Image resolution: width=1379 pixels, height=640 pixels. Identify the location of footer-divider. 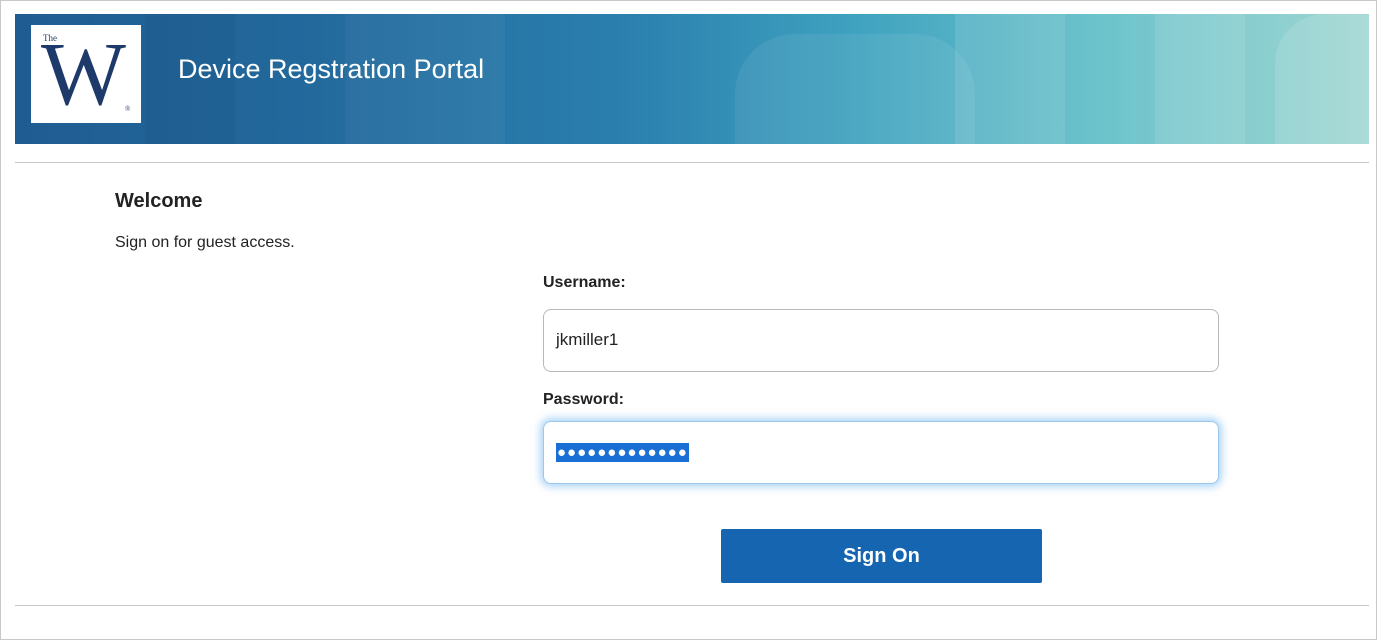
(692, 605).